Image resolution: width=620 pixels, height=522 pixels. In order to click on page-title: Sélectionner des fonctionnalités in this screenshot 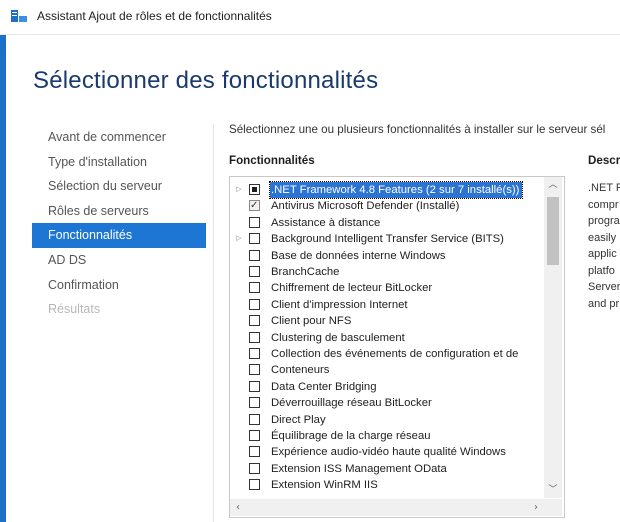, I will do `click(206, 80)`.